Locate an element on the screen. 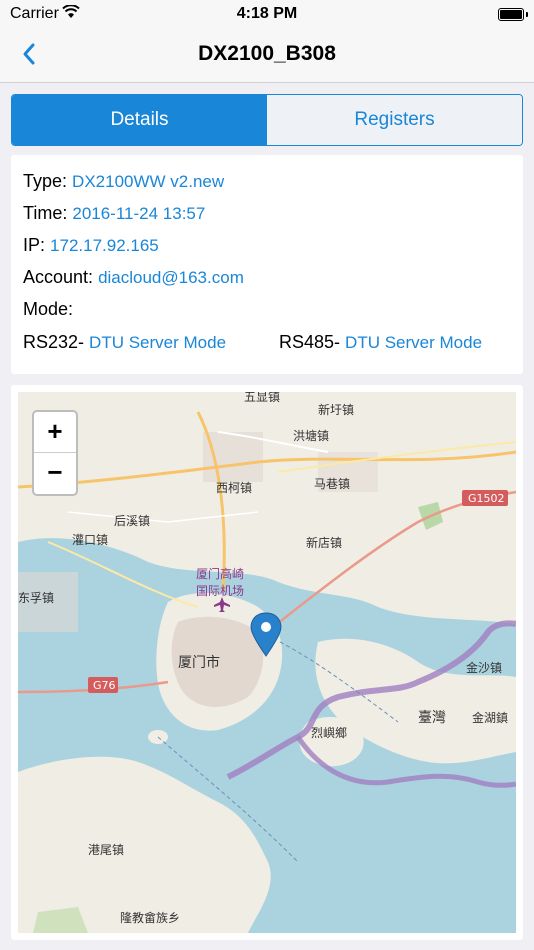 The width and height of the screenshot is (534, 950). type-label: Type: is located at coordinates (45, 181).